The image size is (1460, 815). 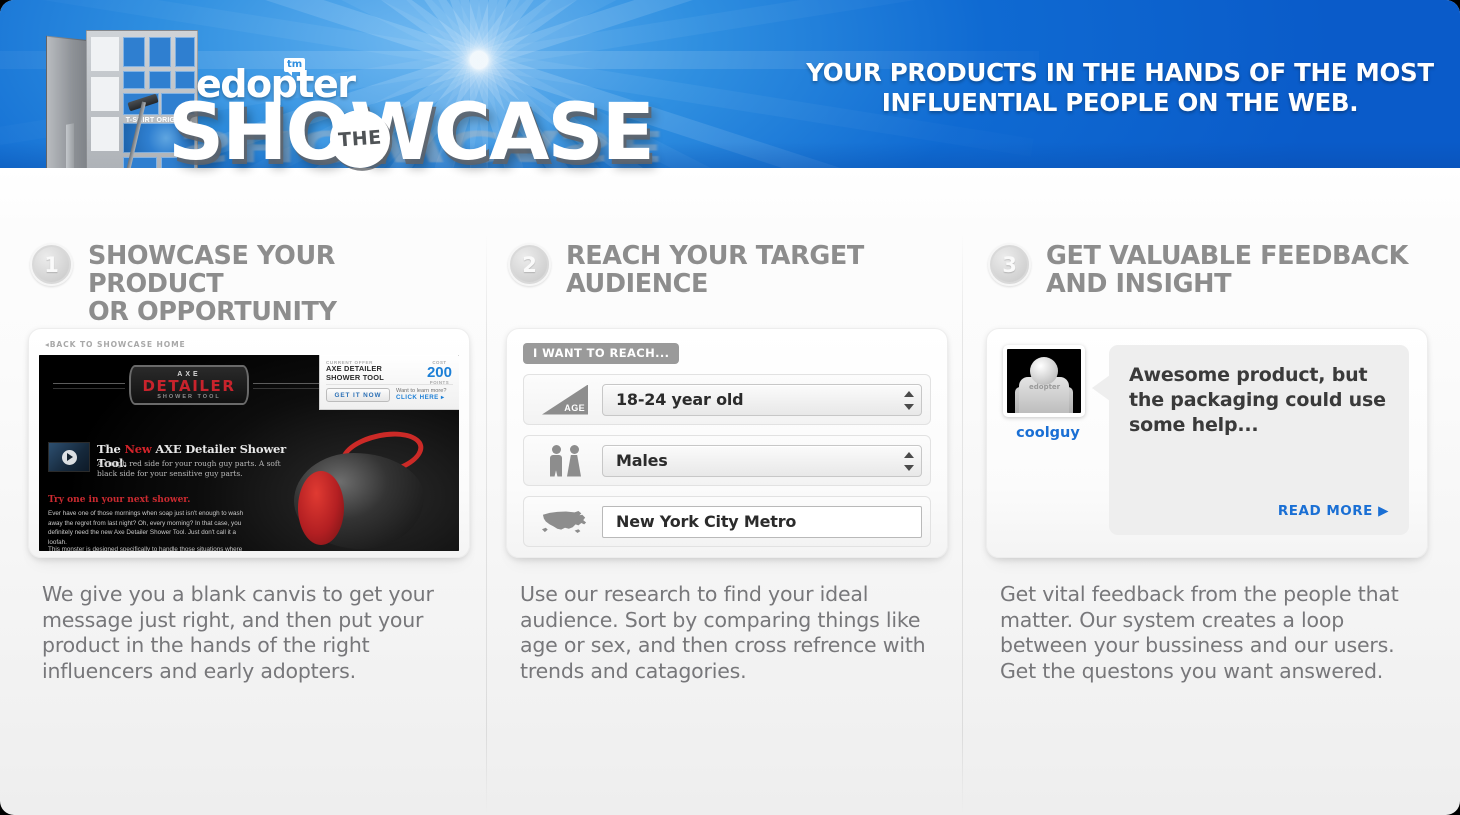 What do you see at coordinates (1333, 511) in the screenshot?
I see `read-more-link: READ MORE ▶` at bounding box center [1333, 511].